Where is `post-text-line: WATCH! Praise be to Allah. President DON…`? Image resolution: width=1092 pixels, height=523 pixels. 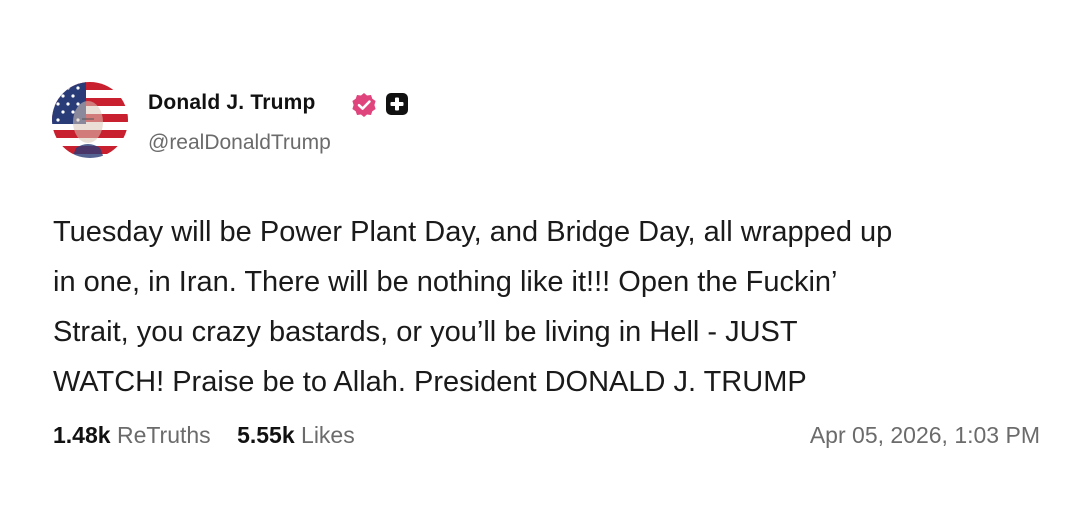
post-text-line: WATCH! Praise be to Allah. President DON… is located at coordinates (430, 382).